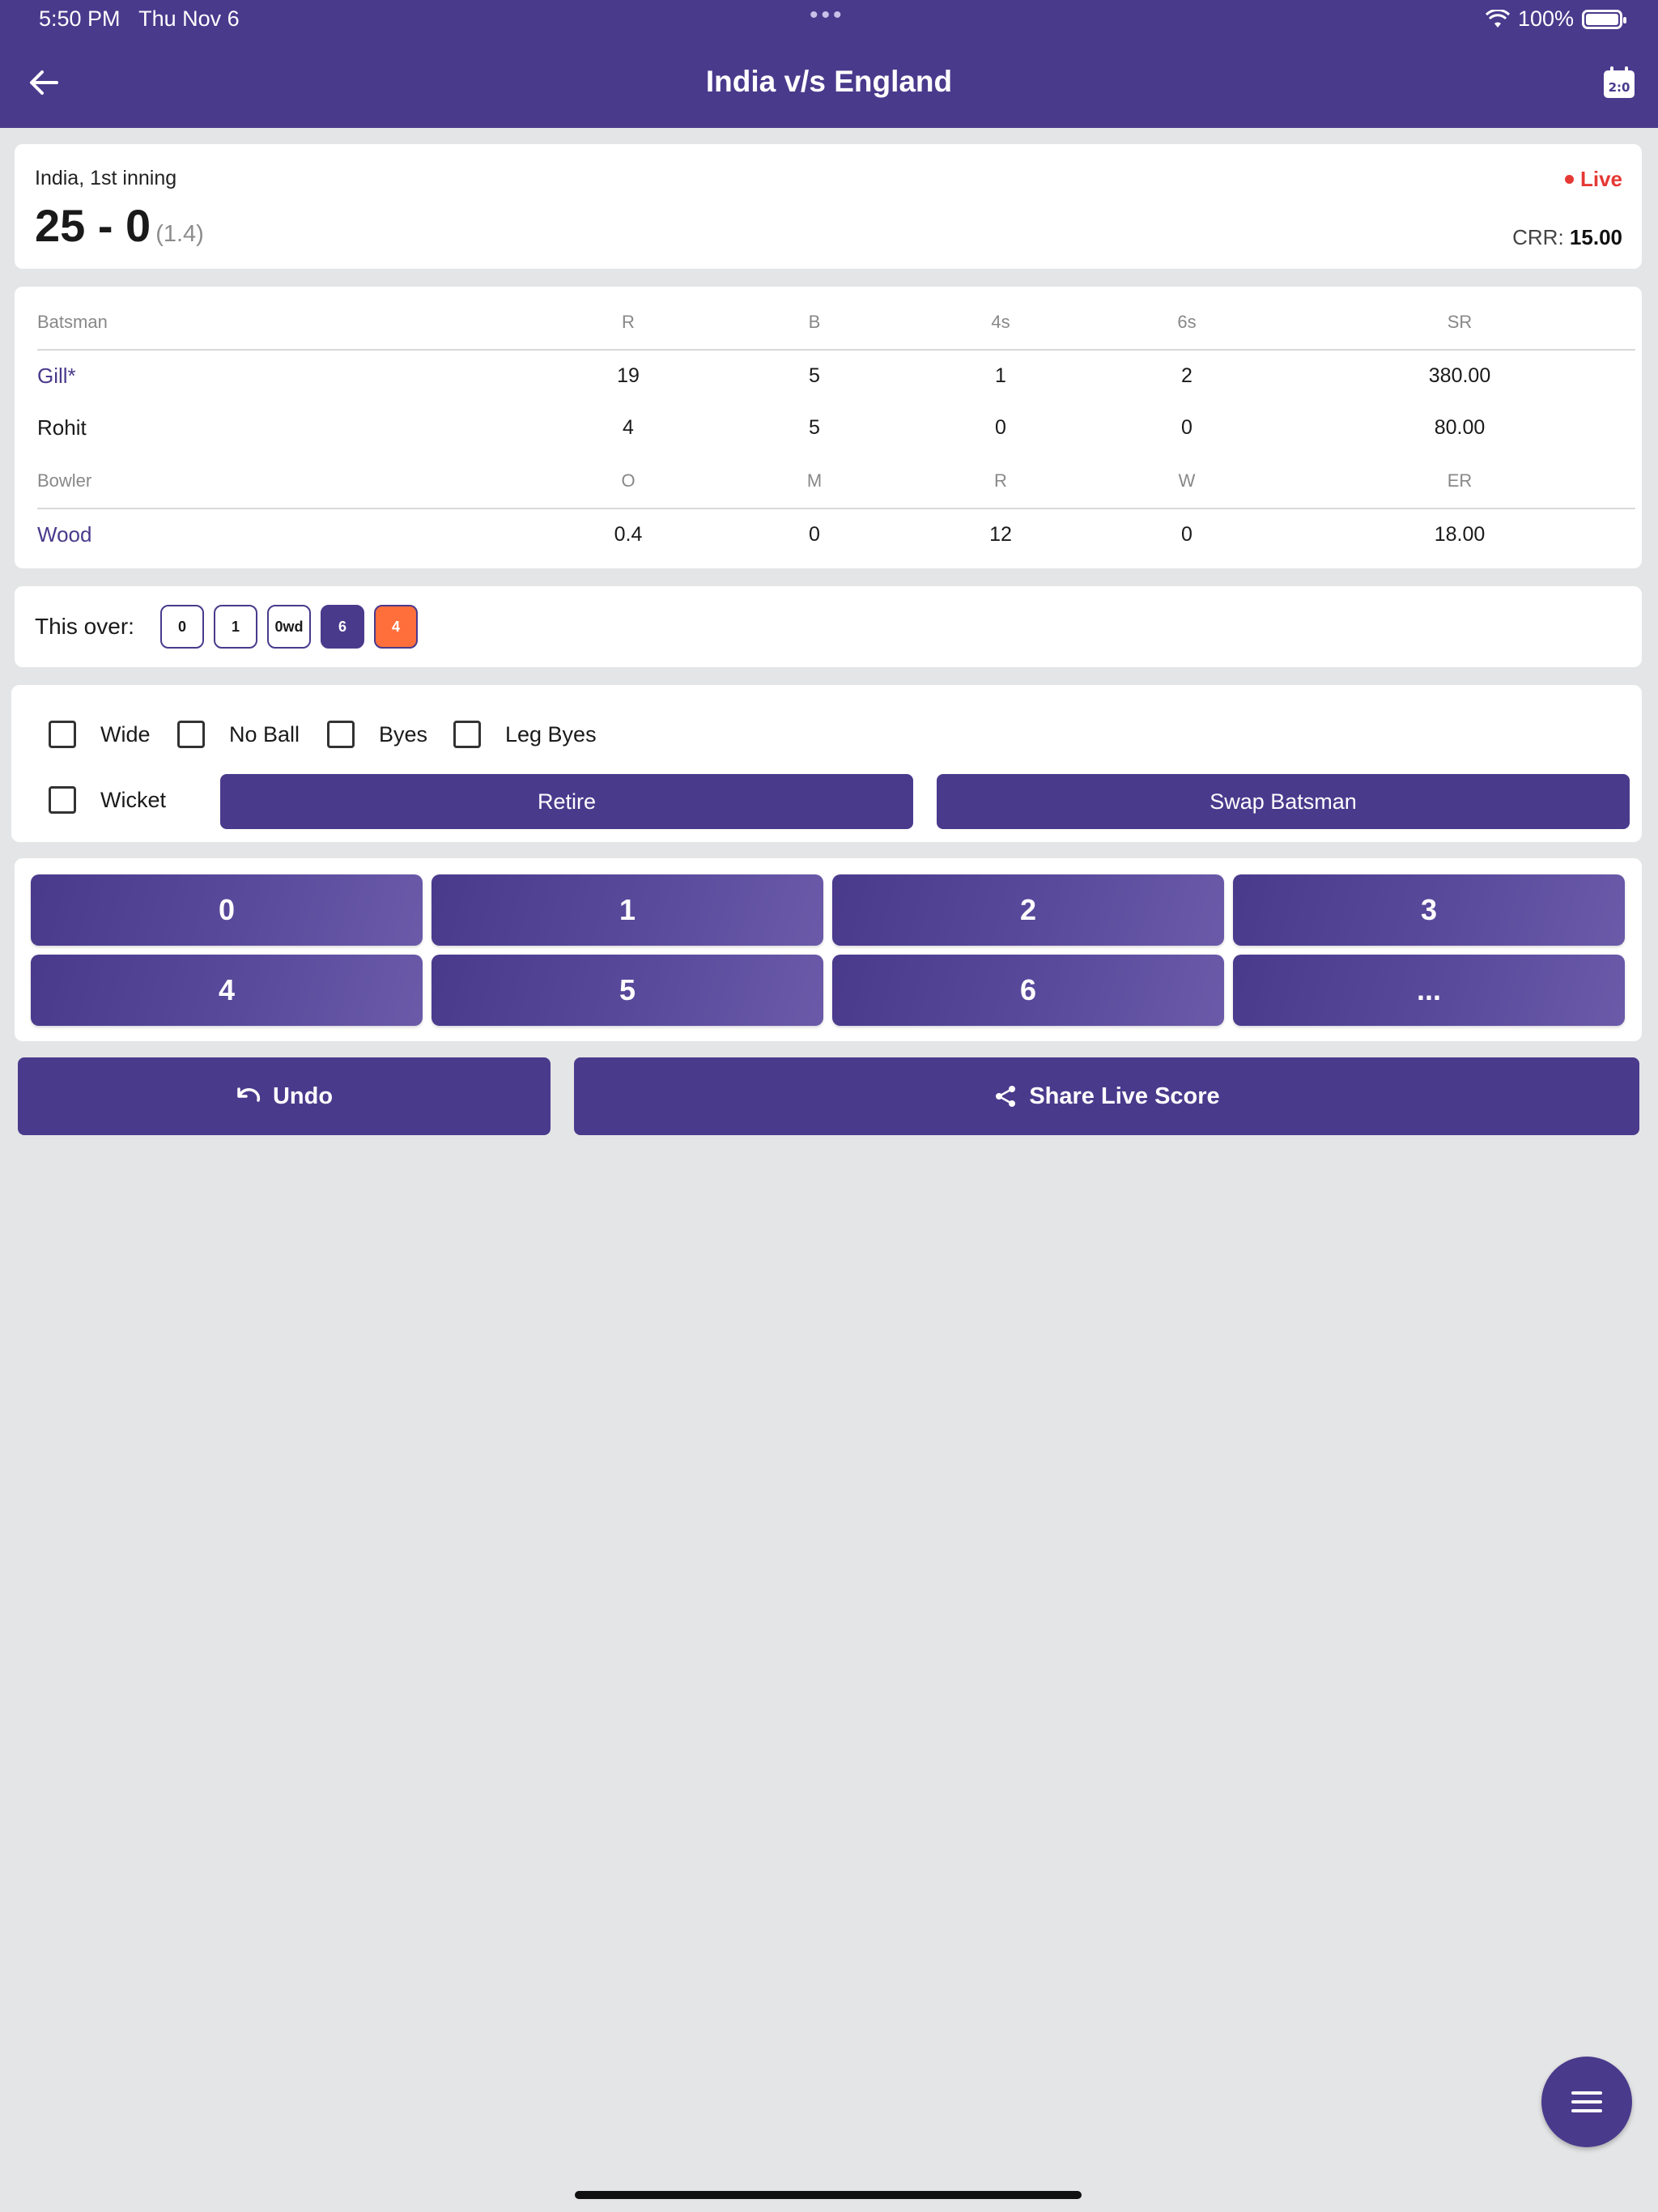 This screenshot has height=2212, width=1658. What do you see at coordinates (1459, 376) in the screenshot?
I see `stat-cell: 380.00` at bounding box center [1459, 376].